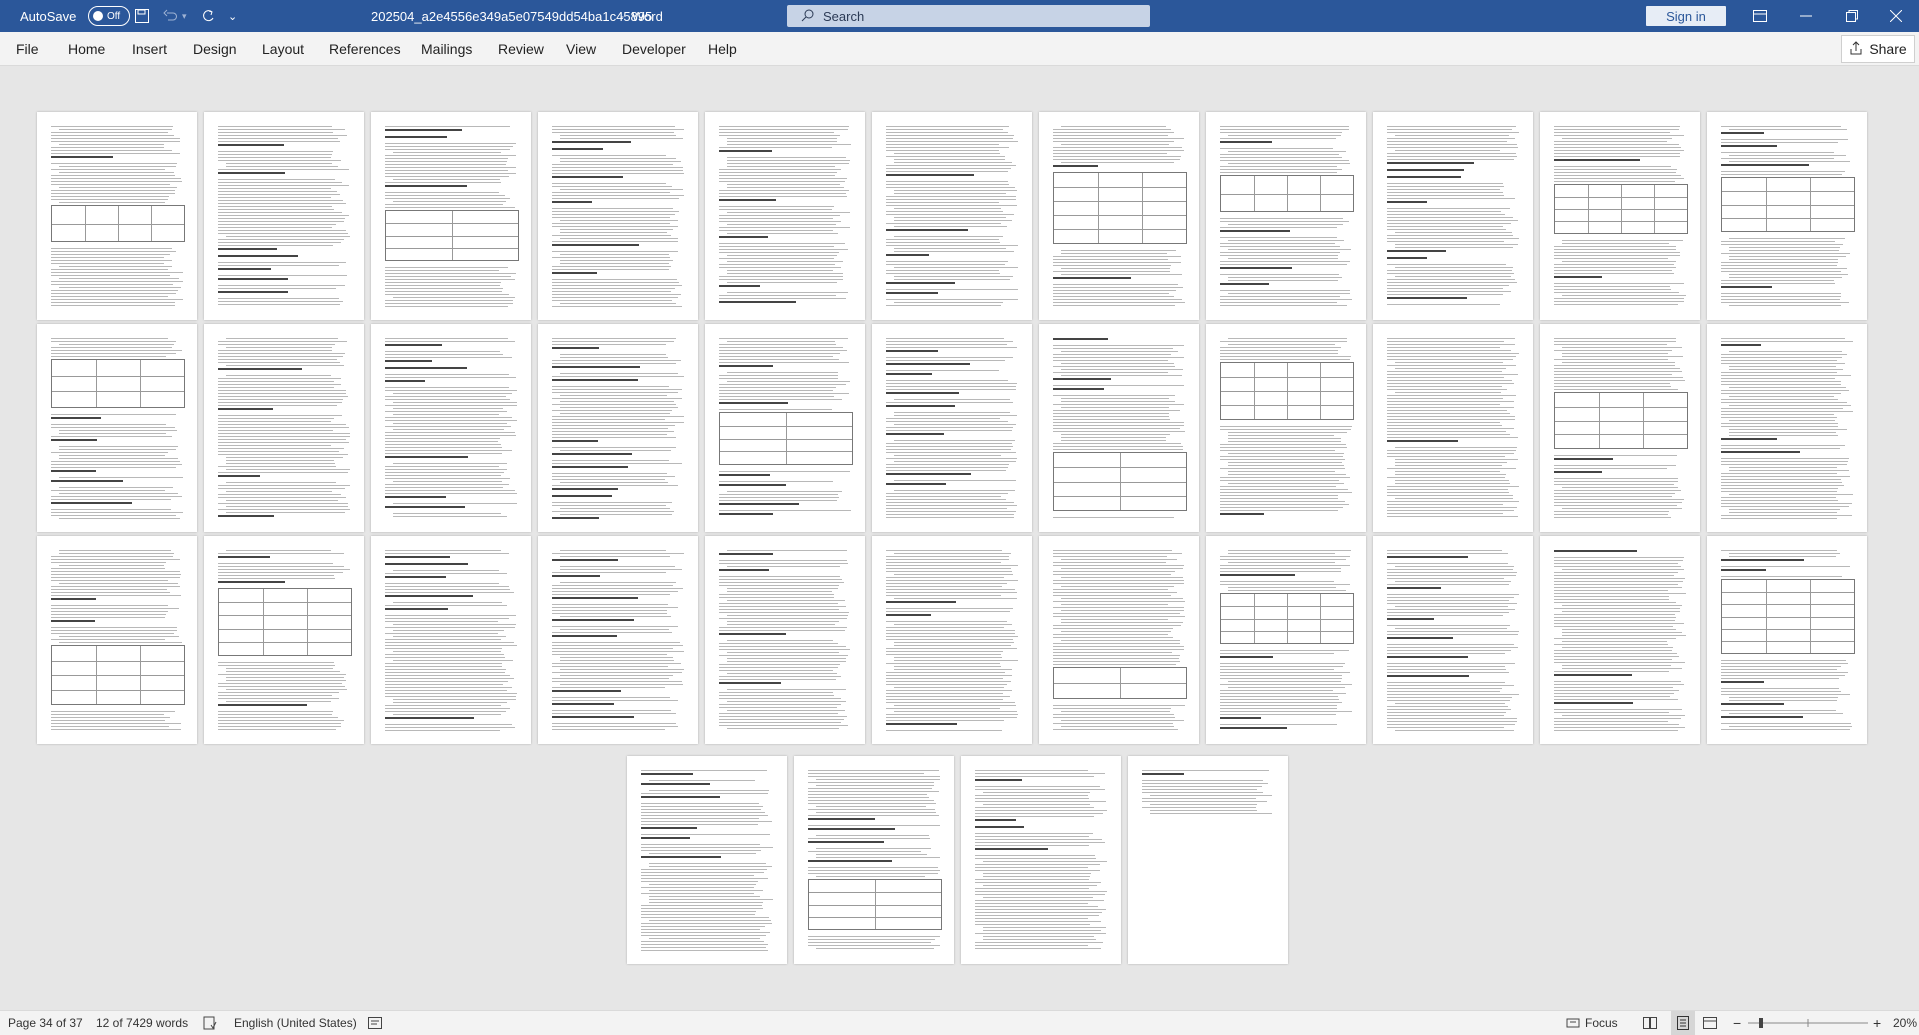  What do you see at coordinates (1877, 1023) in the screenshot?
I see `zoom-in-icon: +` at bounding box center [1877, 1023].